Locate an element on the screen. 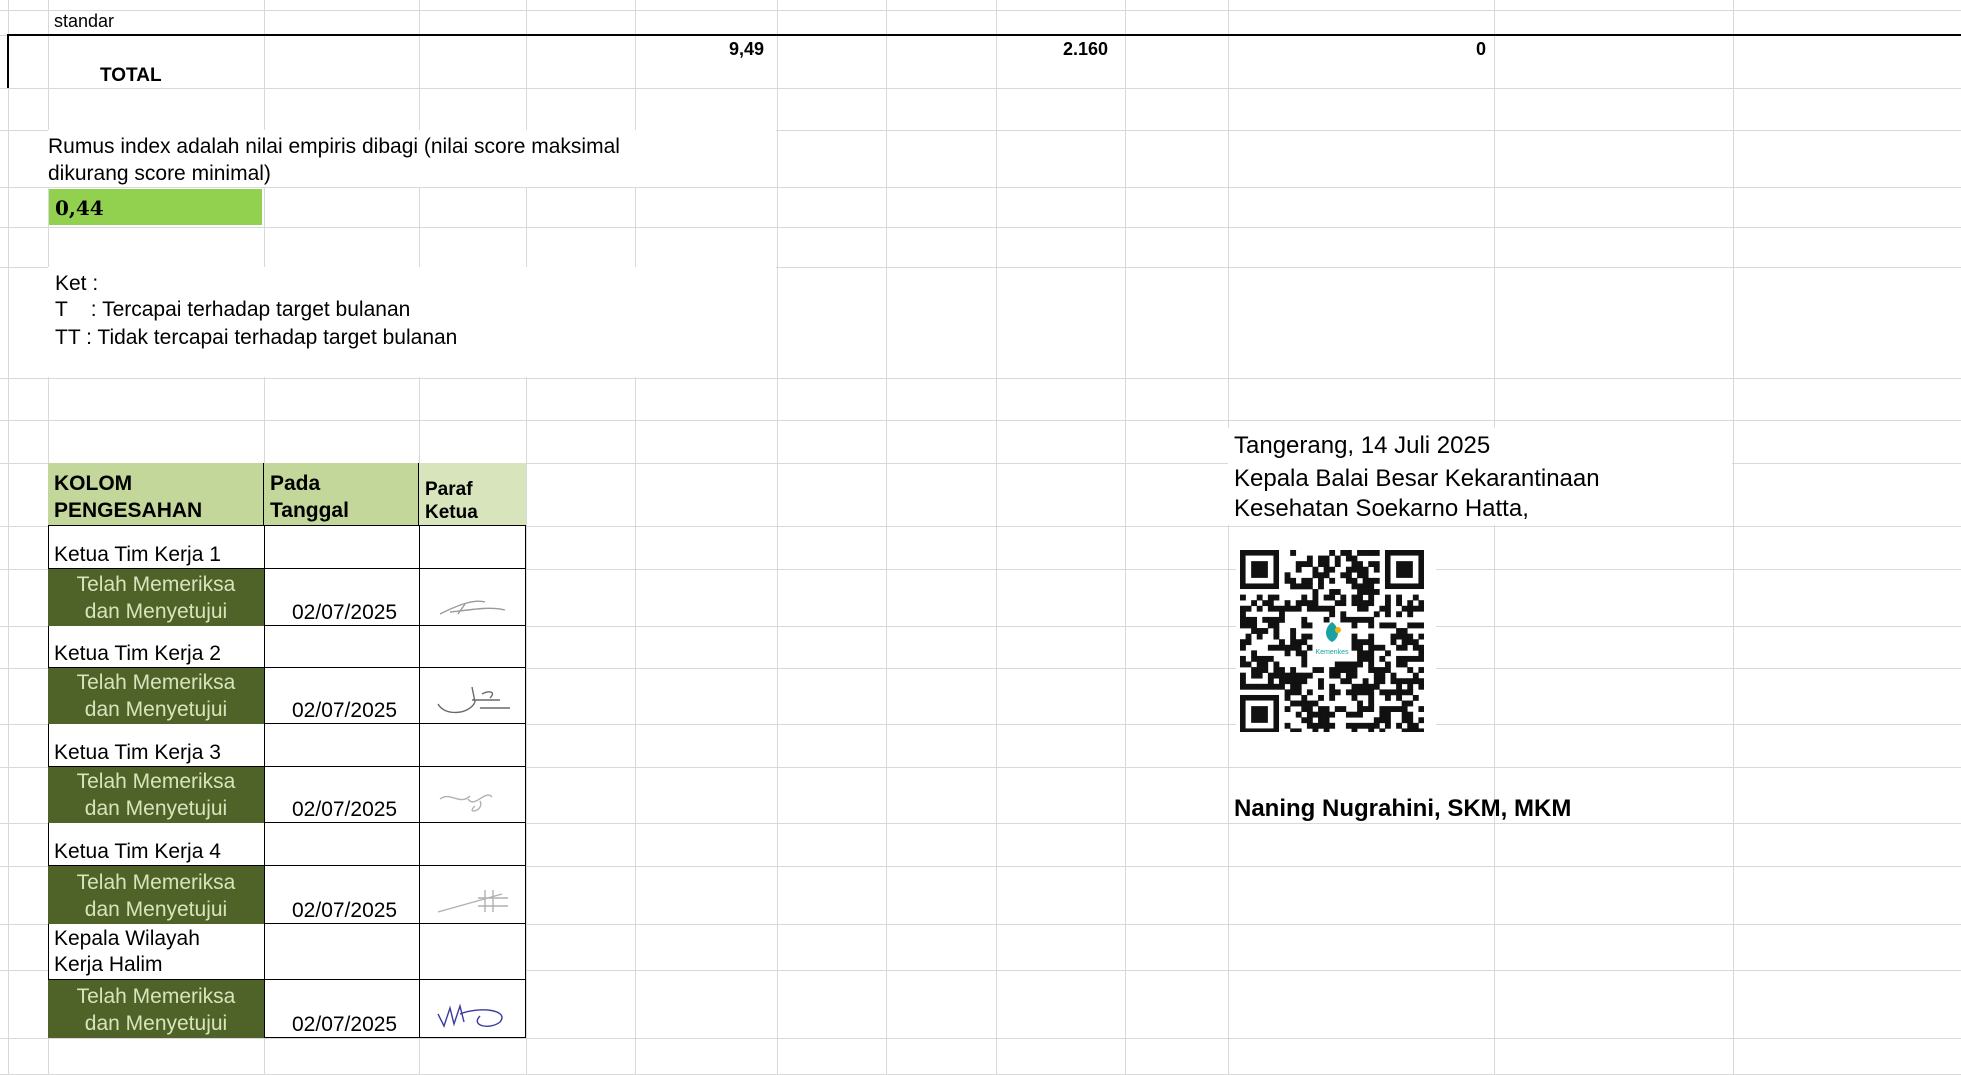 The image size is (1961, 1075). header-paraf: Paraf is located at coordinates (449, 489).